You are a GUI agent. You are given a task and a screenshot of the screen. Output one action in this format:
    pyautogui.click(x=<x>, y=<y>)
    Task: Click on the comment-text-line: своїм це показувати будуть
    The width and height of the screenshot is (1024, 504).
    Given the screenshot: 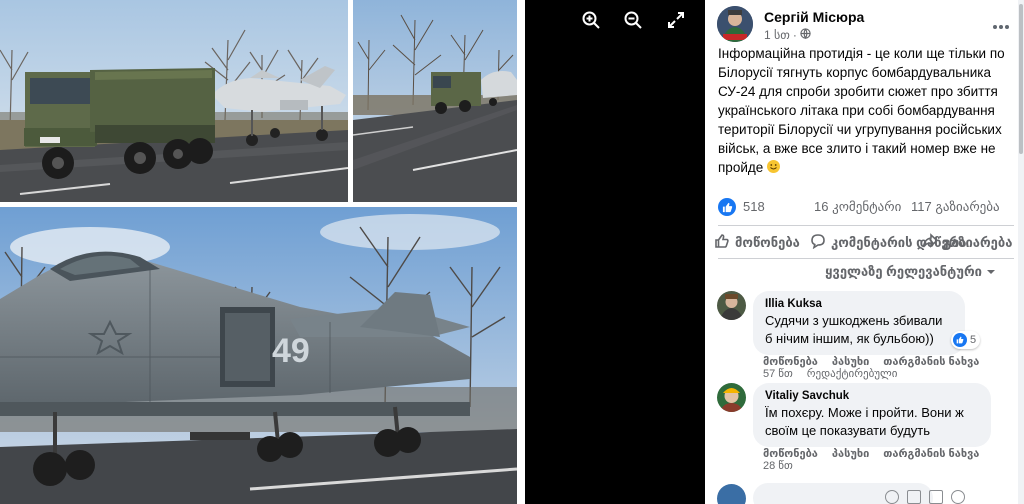 What is the action you would take?
    pyautogui.click(x=848, y=430)
    